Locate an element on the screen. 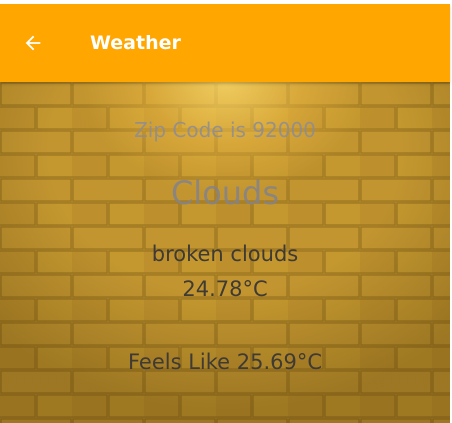 The width and height of the screenshot is (452, 423). weather-description-text: broken clouds is located at coordinates (225, 254).